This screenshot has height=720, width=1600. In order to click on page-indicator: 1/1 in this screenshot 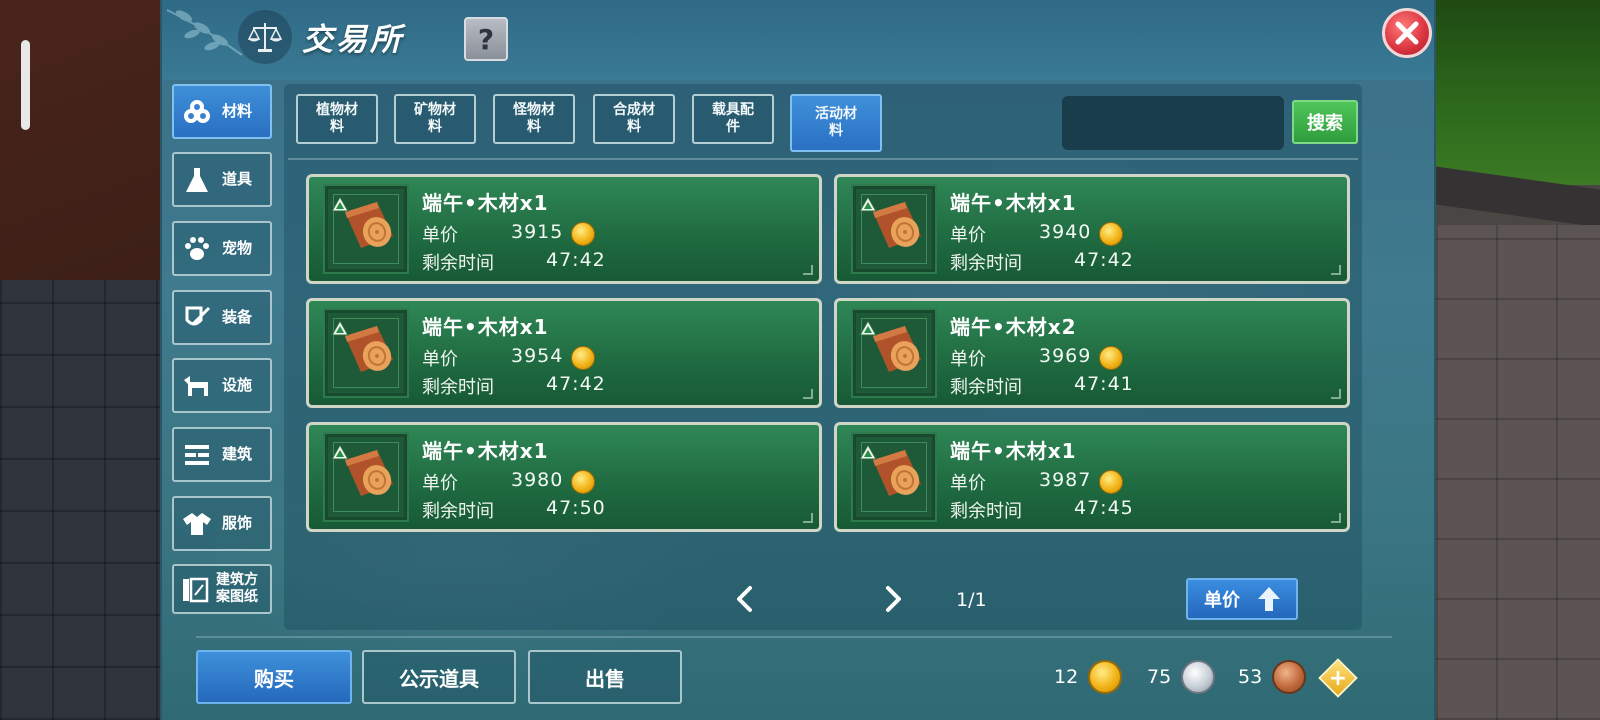, I will do `click(971, 600)`.